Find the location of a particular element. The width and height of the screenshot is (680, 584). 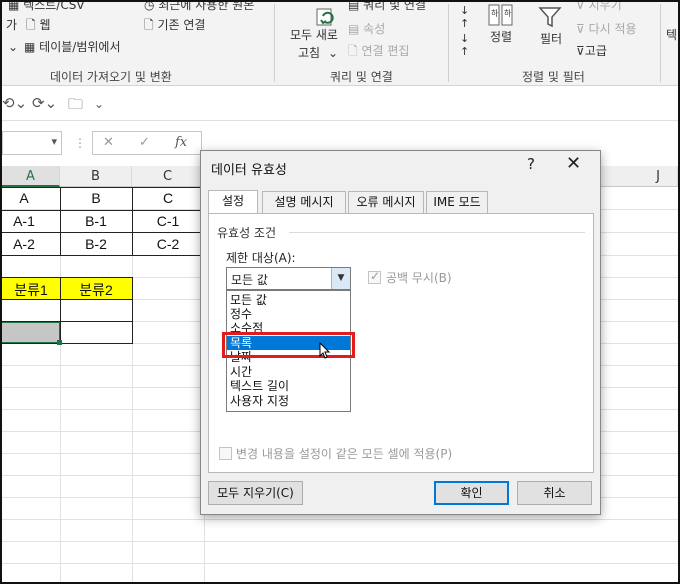

properties-button: ▤ 속성 is located at coordinates (366, 28).